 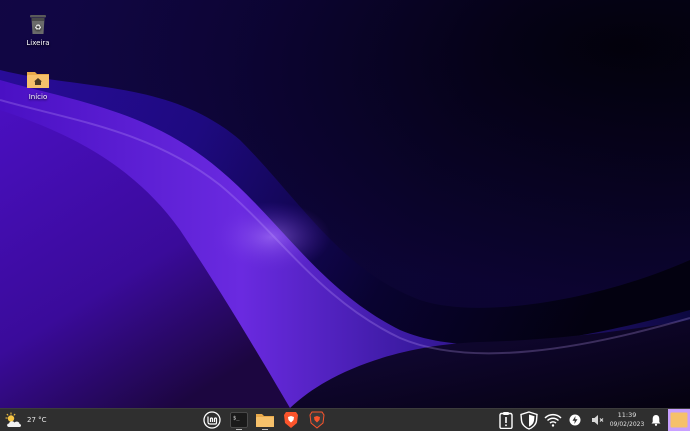 I want to click on wifi-applet, so click(x=553, y=420).